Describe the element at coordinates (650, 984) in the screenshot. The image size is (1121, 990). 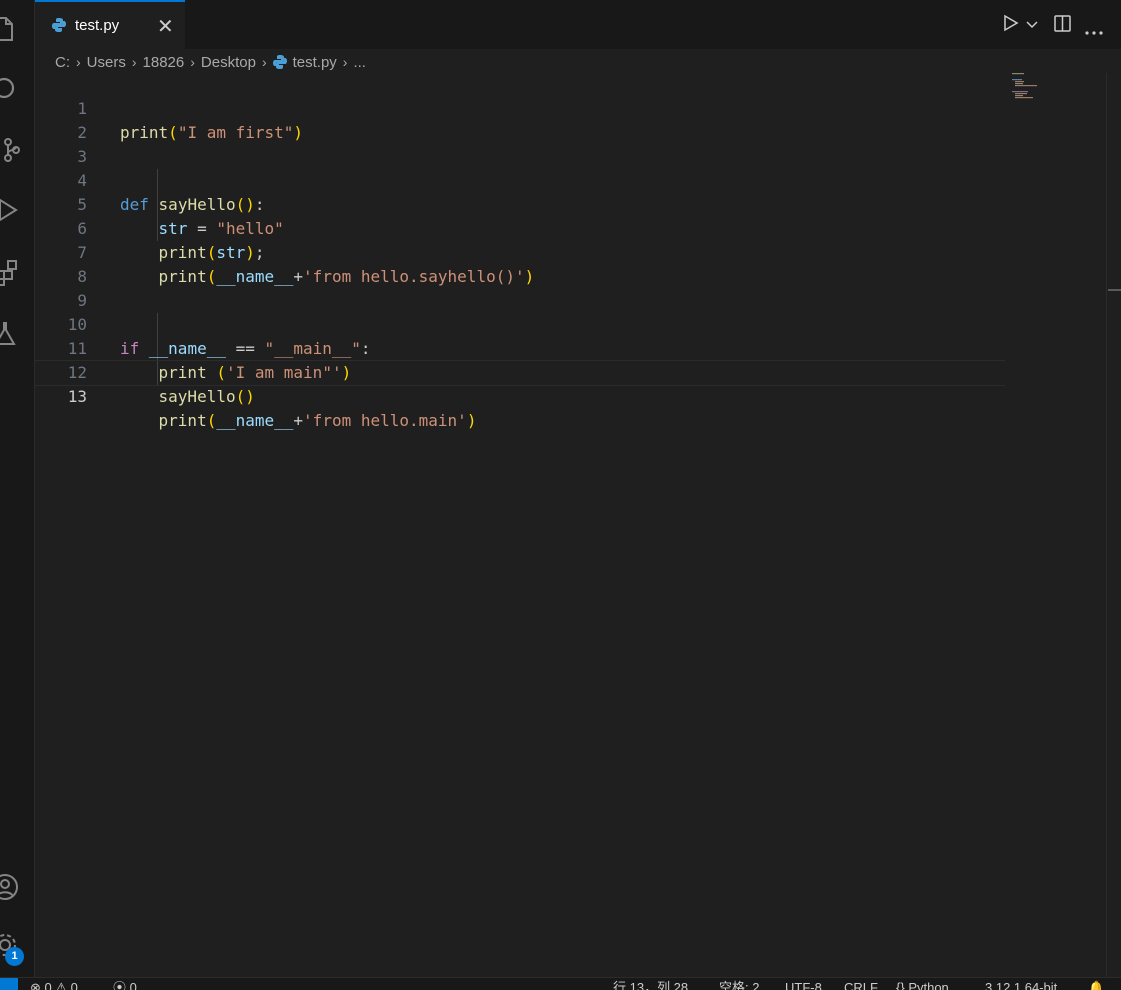
I see `cursor-position: 行 13，列 28` at that location.